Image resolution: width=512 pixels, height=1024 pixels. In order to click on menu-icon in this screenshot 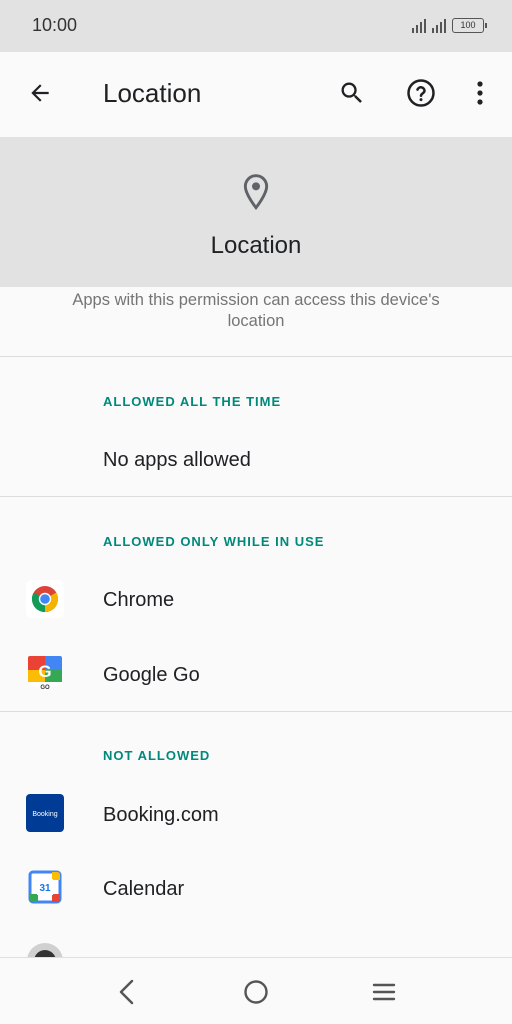, I will do `click(384, 992)`.